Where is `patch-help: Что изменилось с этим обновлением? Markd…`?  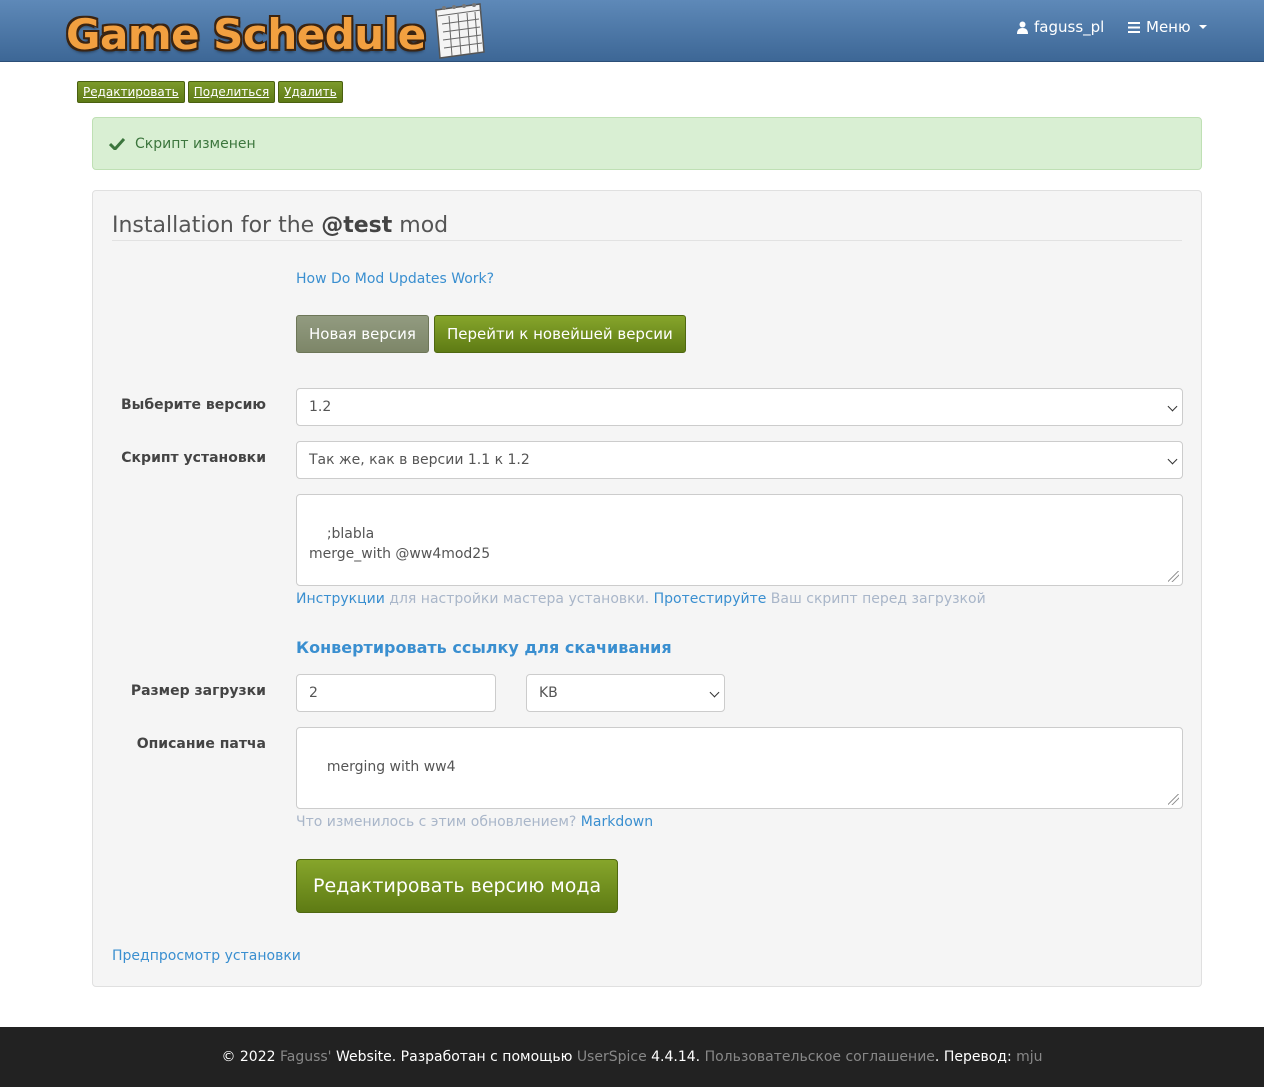 patch-help: Что изменилось с этим обновлением? Markd… is located at coordinates (475, 822).